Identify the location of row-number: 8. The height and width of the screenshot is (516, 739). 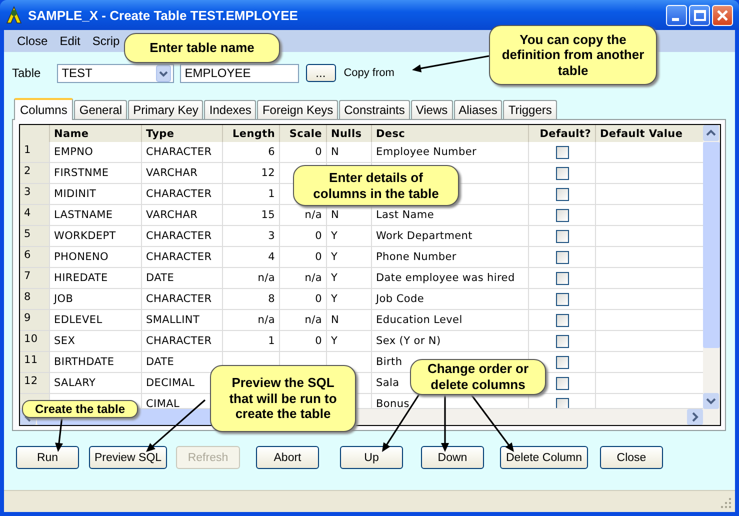
(35, 299).